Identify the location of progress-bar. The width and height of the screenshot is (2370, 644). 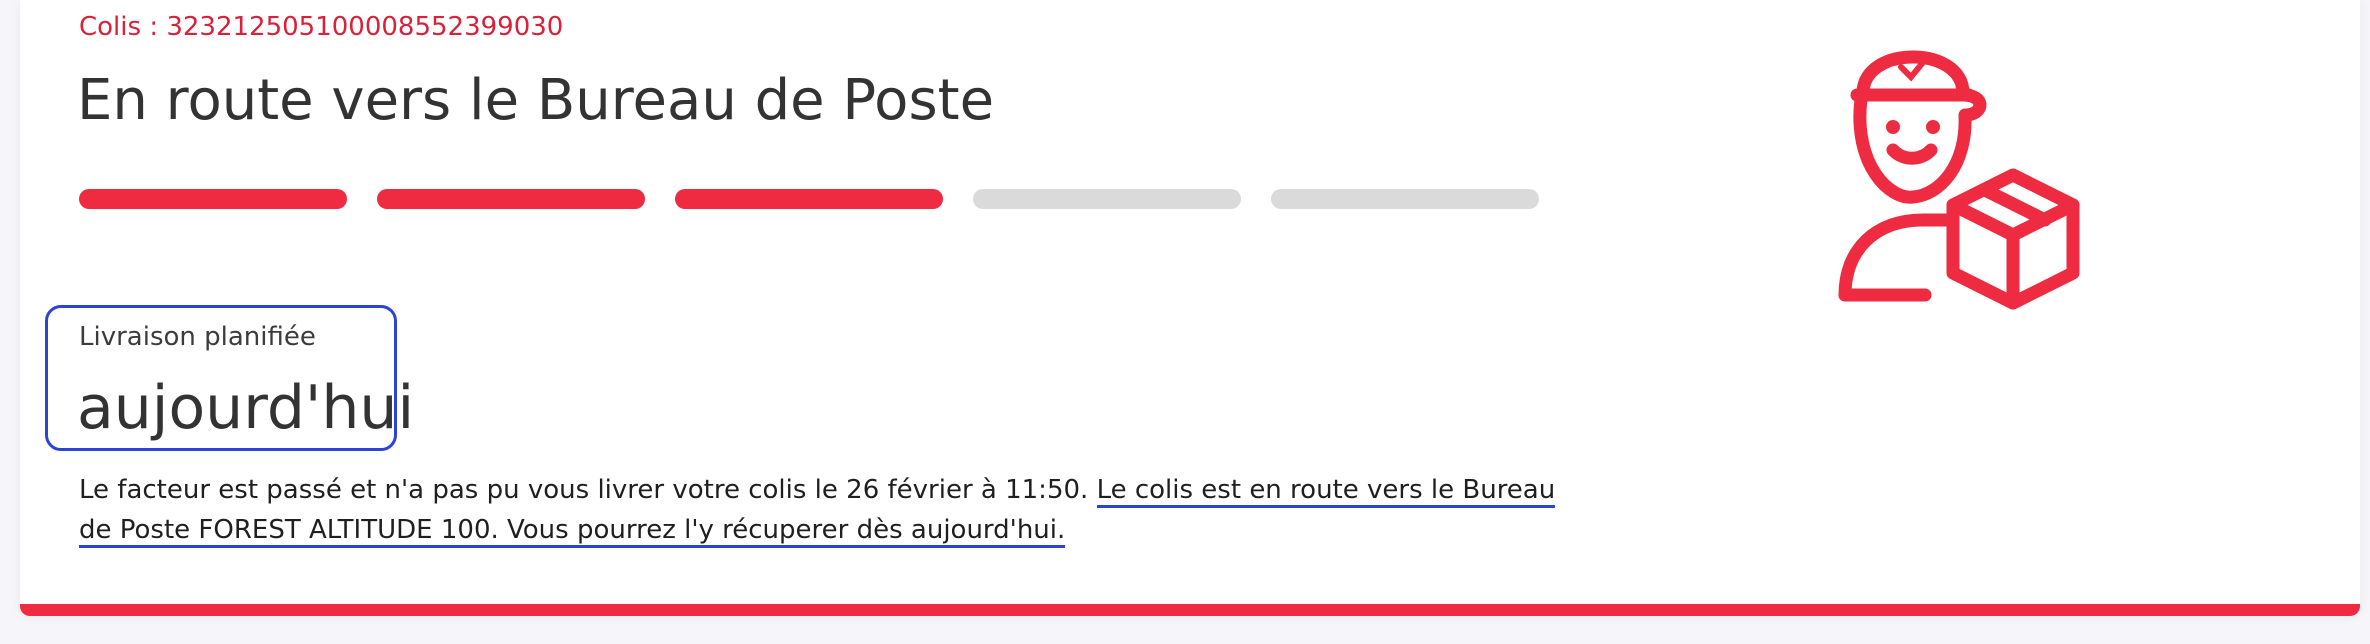
(809, 199).